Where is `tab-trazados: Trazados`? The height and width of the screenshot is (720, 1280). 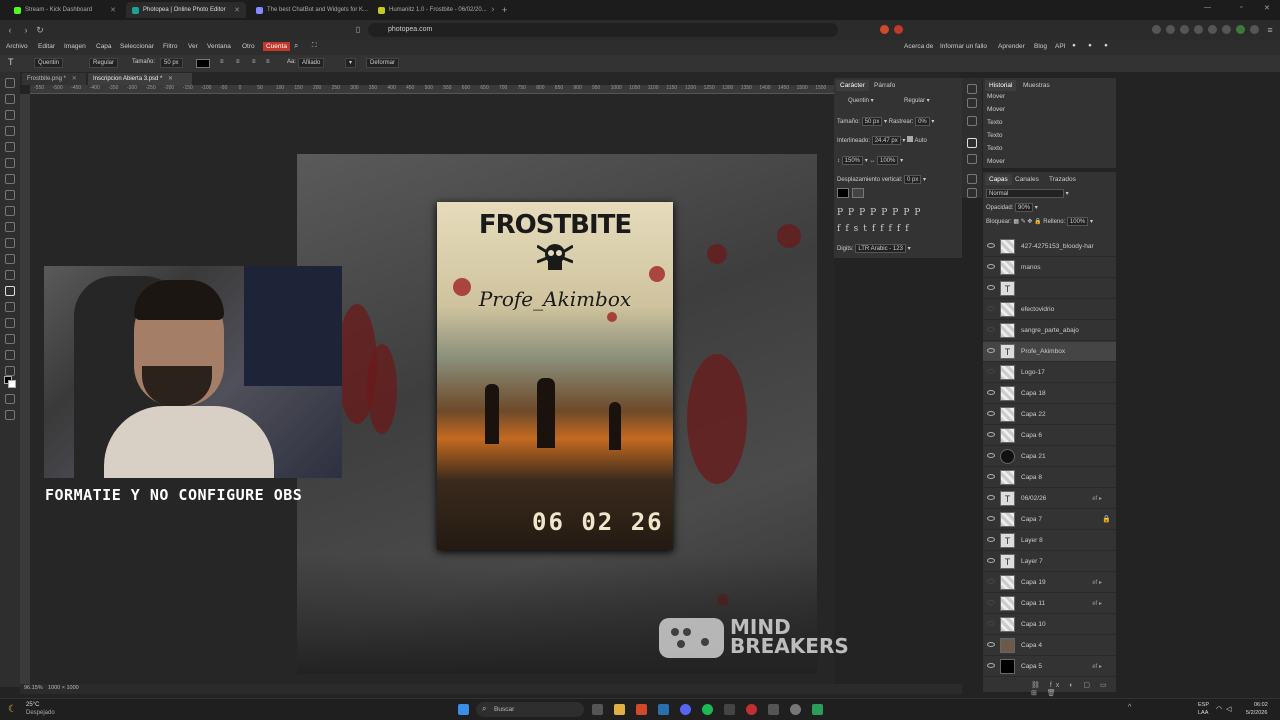
tab-trazados: Trazados is located at coordinates (1062, 179).